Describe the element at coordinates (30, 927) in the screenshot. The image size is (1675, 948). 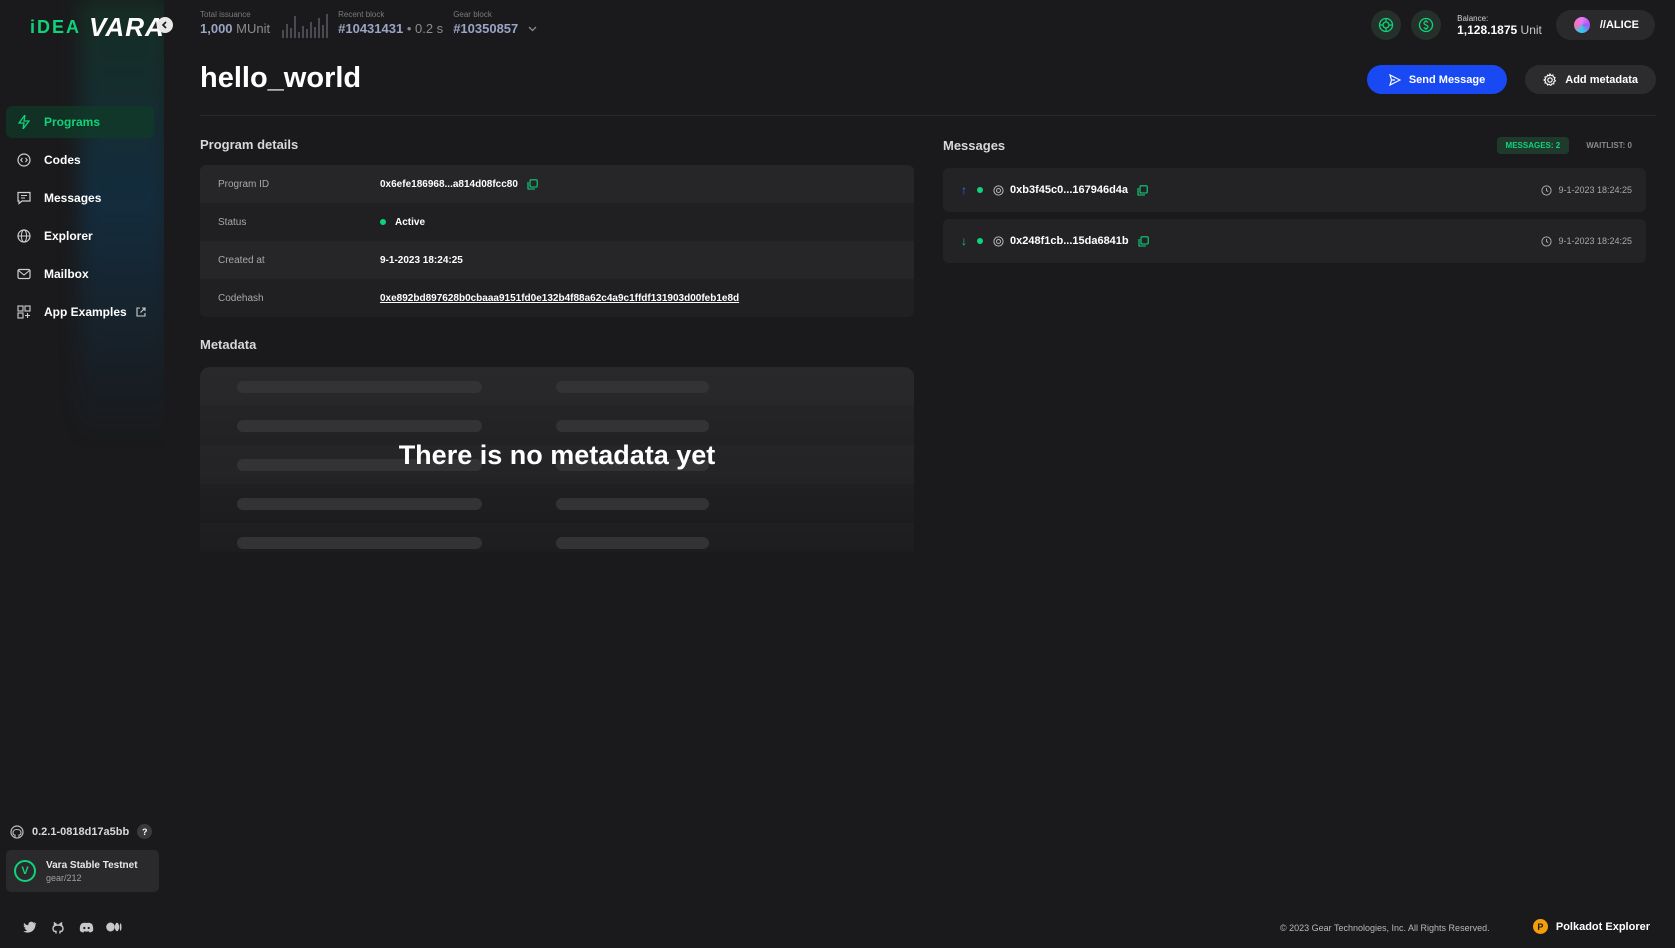
I see `twitter-icon` at that location.